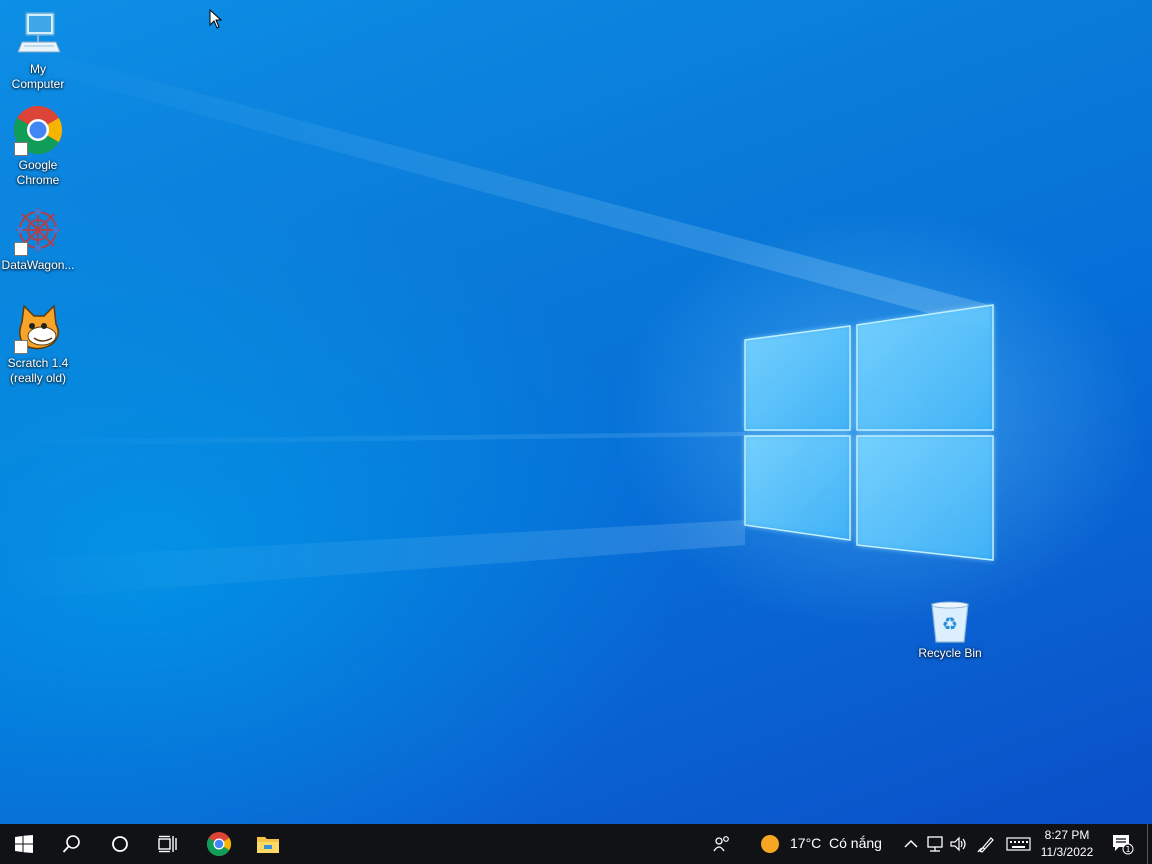 This screenshot has height=864, width=1152. I want to click on desktop-icon-recycle-bin: ♻ Recycle Bin, so click(950, 630).